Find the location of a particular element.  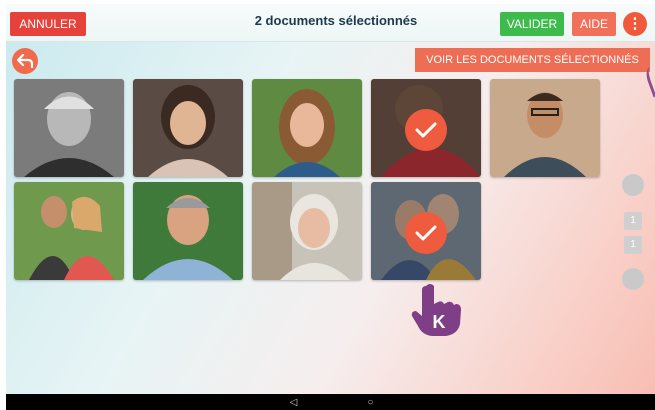

view-selected-documents-button: VOIR LES DOCUMENTS SÉLECTIONNÉS is located at coordinates (532, 60).